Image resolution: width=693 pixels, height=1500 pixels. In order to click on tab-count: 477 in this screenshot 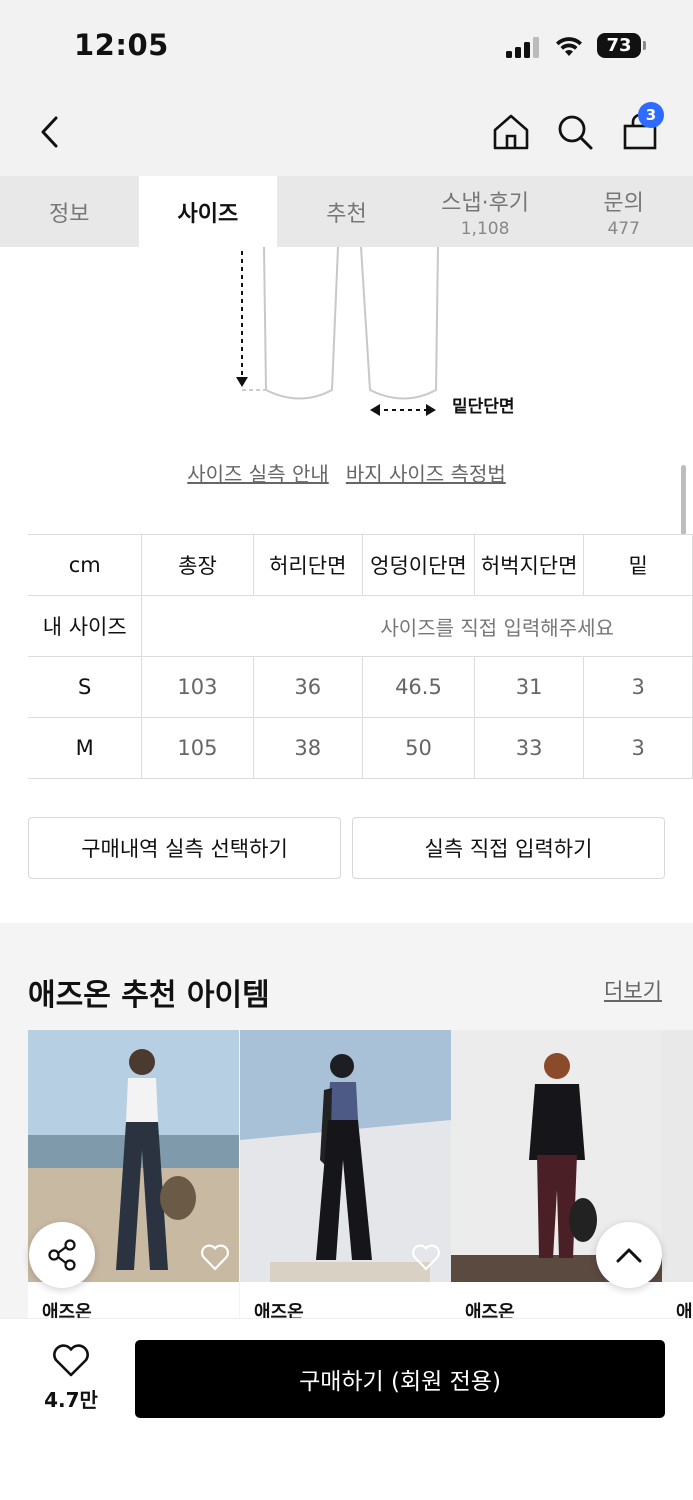, I will do `click(623, 228)`.